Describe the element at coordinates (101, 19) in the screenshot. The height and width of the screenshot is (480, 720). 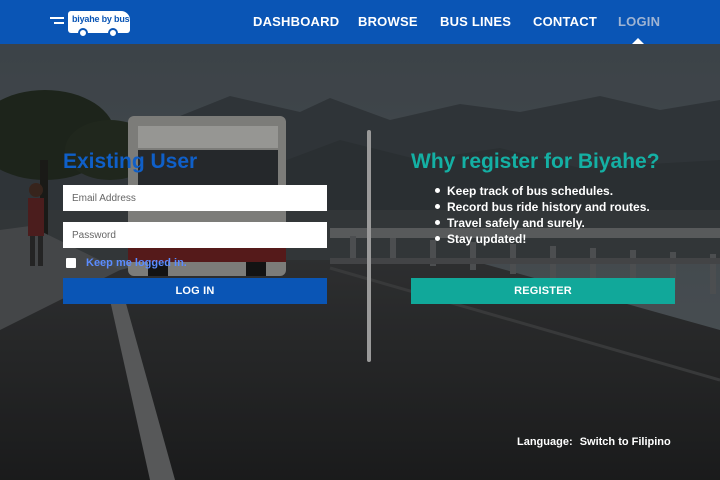
I see `logo-text: biyahe by bus` at that location.